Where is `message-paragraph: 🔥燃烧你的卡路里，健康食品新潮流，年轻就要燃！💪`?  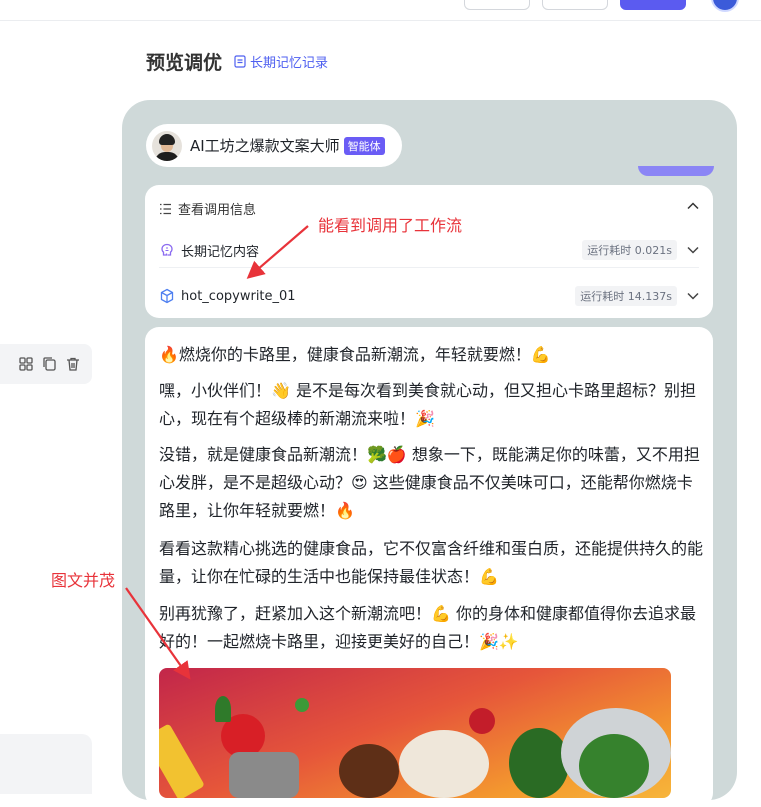 message-paragraph: 🔥燃烧你的卡路里，健康食品新潮流，年轻就要燃！💪 is located at coordinates (355, 354).